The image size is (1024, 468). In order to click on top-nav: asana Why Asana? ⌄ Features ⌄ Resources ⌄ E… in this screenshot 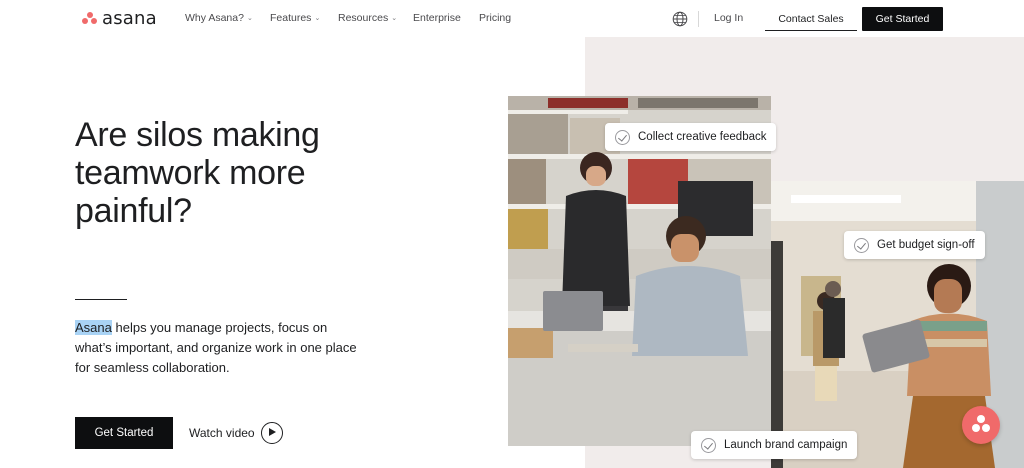, I will do `click(512, 18)`.